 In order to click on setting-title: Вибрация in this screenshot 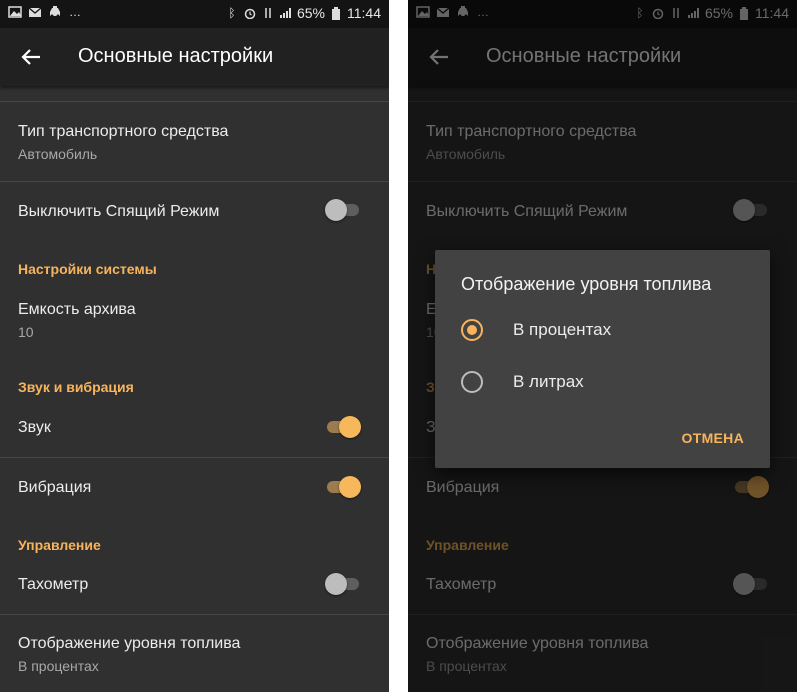, I will do `click(55, 487)`.